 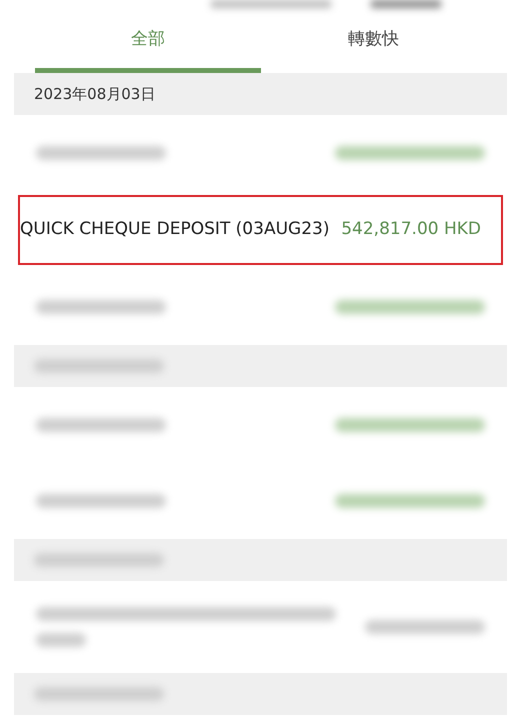 What do you see at coordinates (406, 4) in the screenshot?
I see `blurred-element` at bounding box center [406, 4].